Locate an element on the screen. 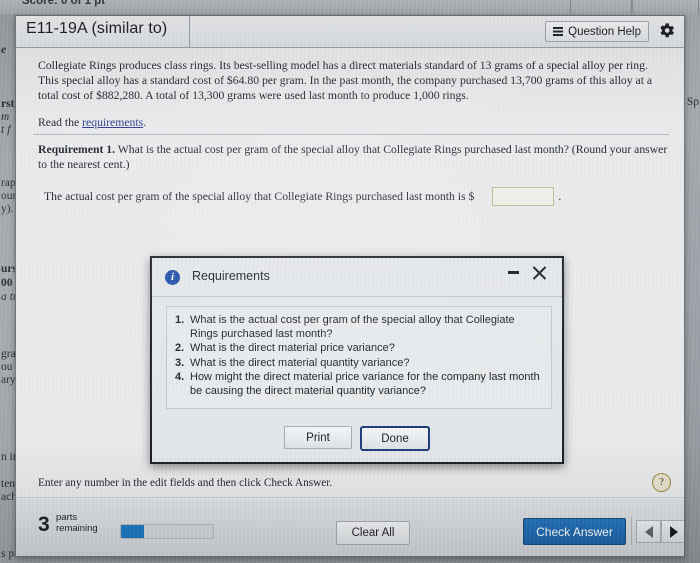 This screenshot has width=700, height=563. read-requirements-line: Read the requirements. is located at coordinates (92, 122).